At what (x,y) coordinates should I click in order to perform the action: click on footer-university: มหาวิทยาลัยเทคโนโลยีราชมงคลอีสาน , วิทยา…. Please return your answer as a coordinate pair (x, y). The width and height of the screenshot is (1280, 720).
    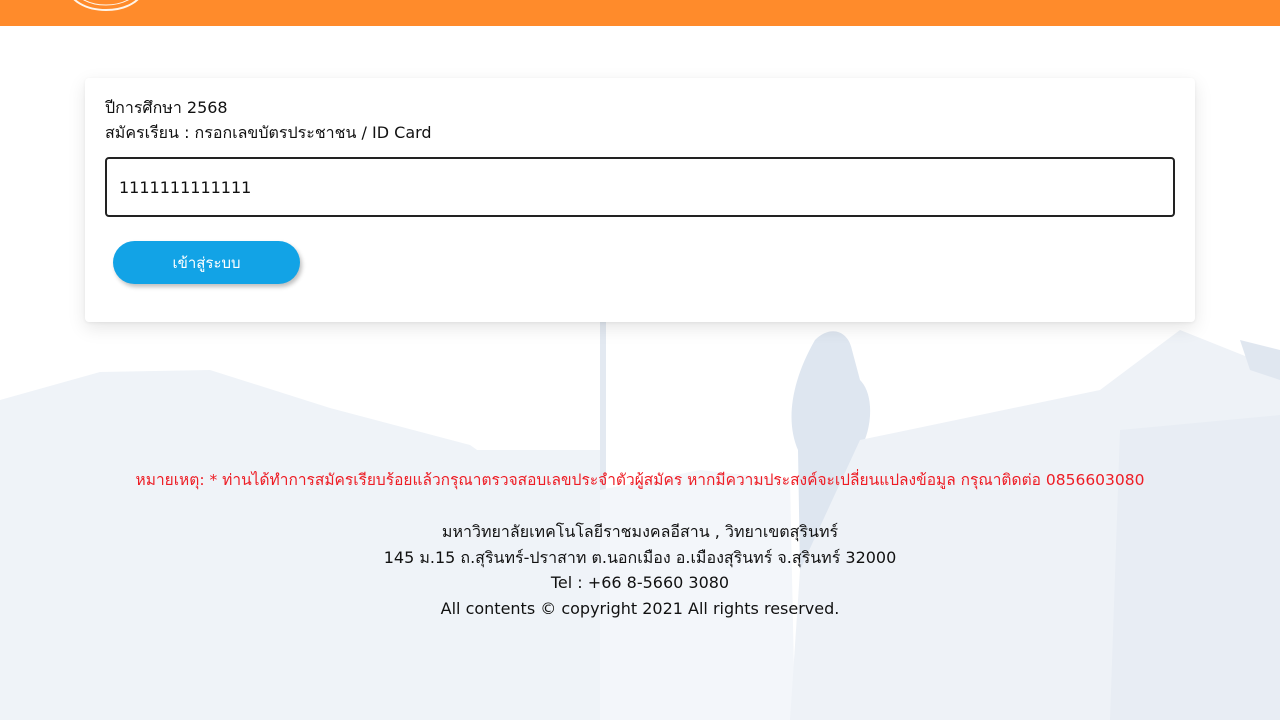
    Looking at the image, I should click on (640, 531).